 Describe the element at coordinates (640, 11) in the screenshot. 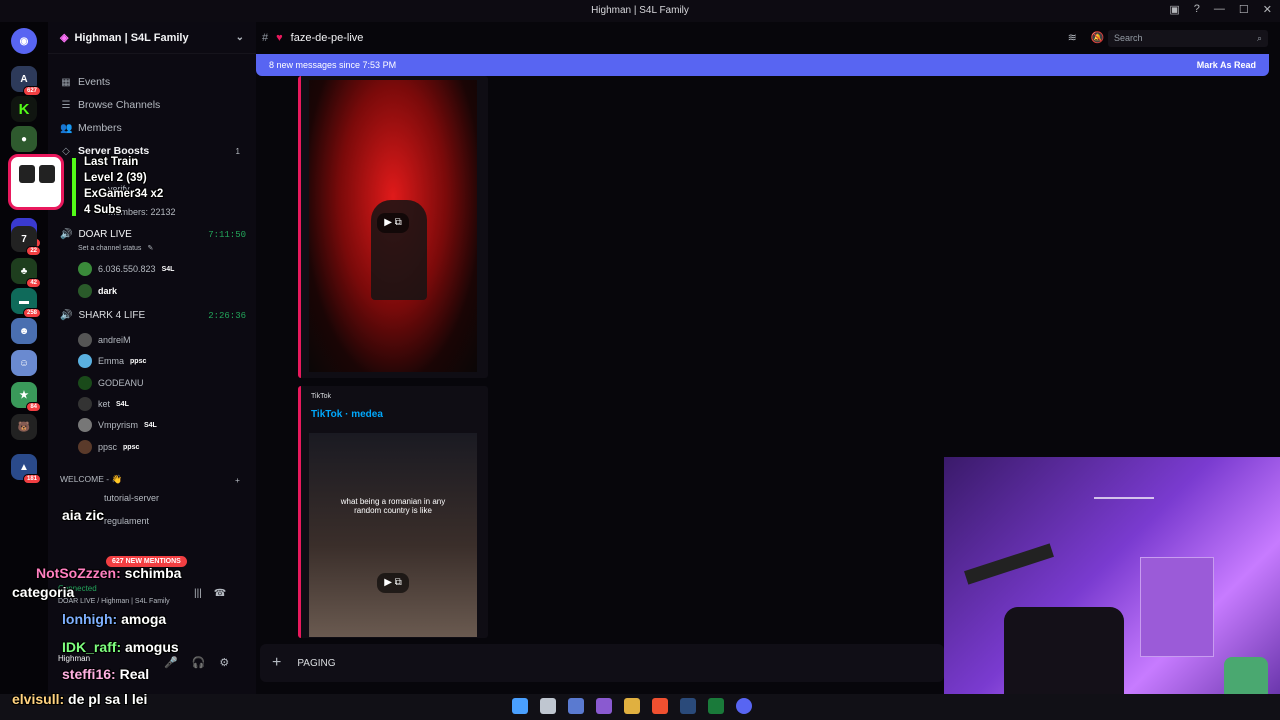

I see `title-bar: Highman | S4L Family ▣ ? — ☐ ✕` at that location.